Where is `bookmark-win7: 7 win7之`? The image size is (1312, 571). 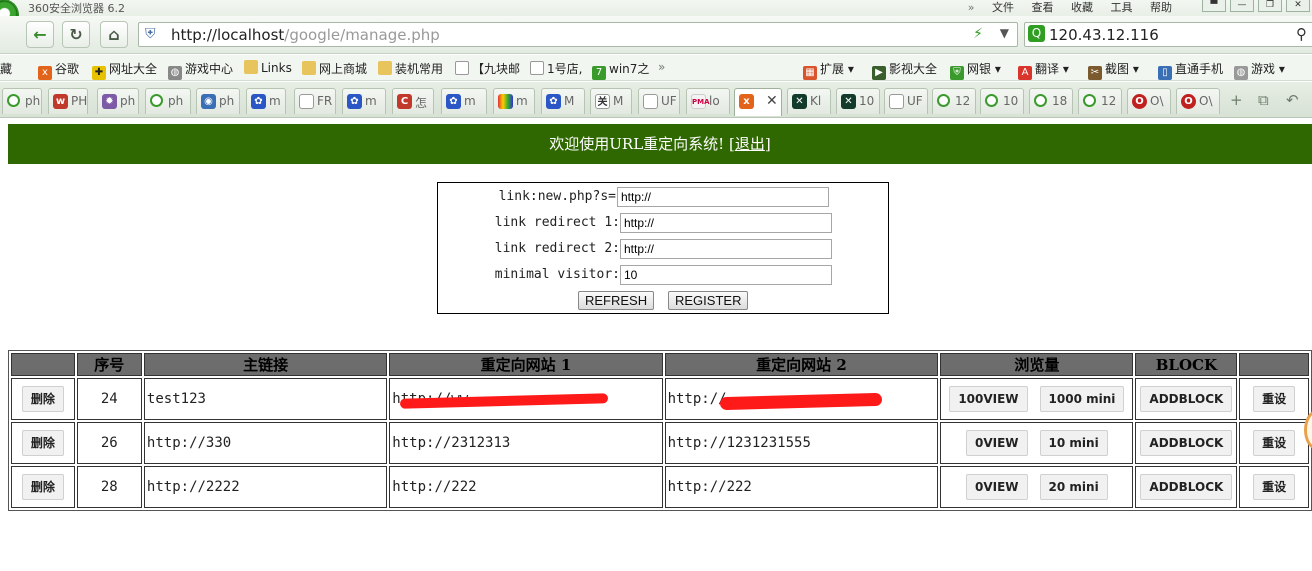
bookmark-win7: 7 win7之 is located at coordinates (620, 70).